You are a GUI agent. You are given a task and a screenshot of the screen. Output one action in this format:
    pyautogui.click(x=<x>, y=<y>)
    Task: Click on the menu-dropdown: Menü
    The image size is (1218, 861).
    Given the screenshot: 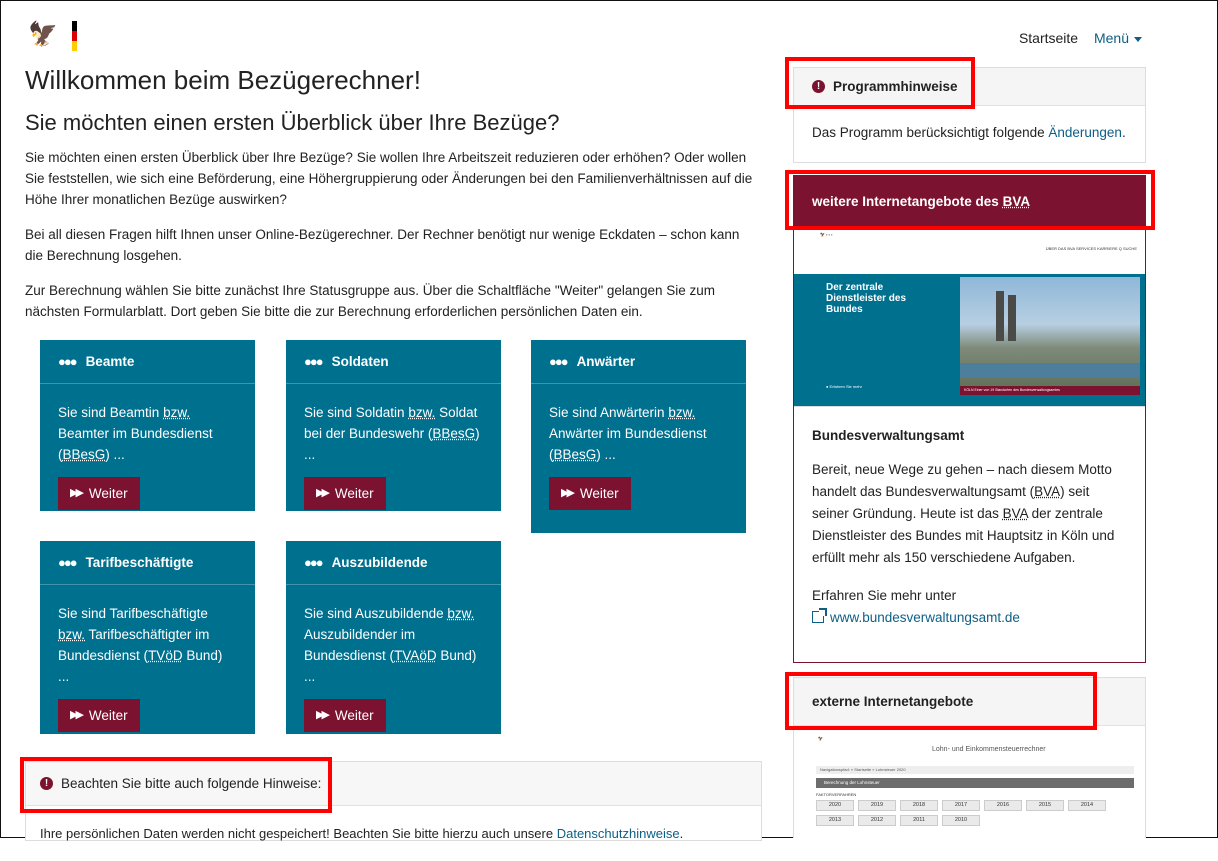 What is the action you would take?
    pyautogui.click(x=1118, y=38)
    